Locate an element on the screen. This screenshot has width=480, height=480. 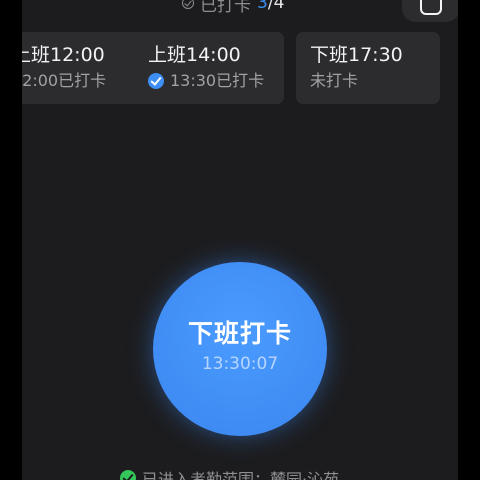
shift-card-3: 下班17:30 未打卡 is located at coordinates (368, 68).